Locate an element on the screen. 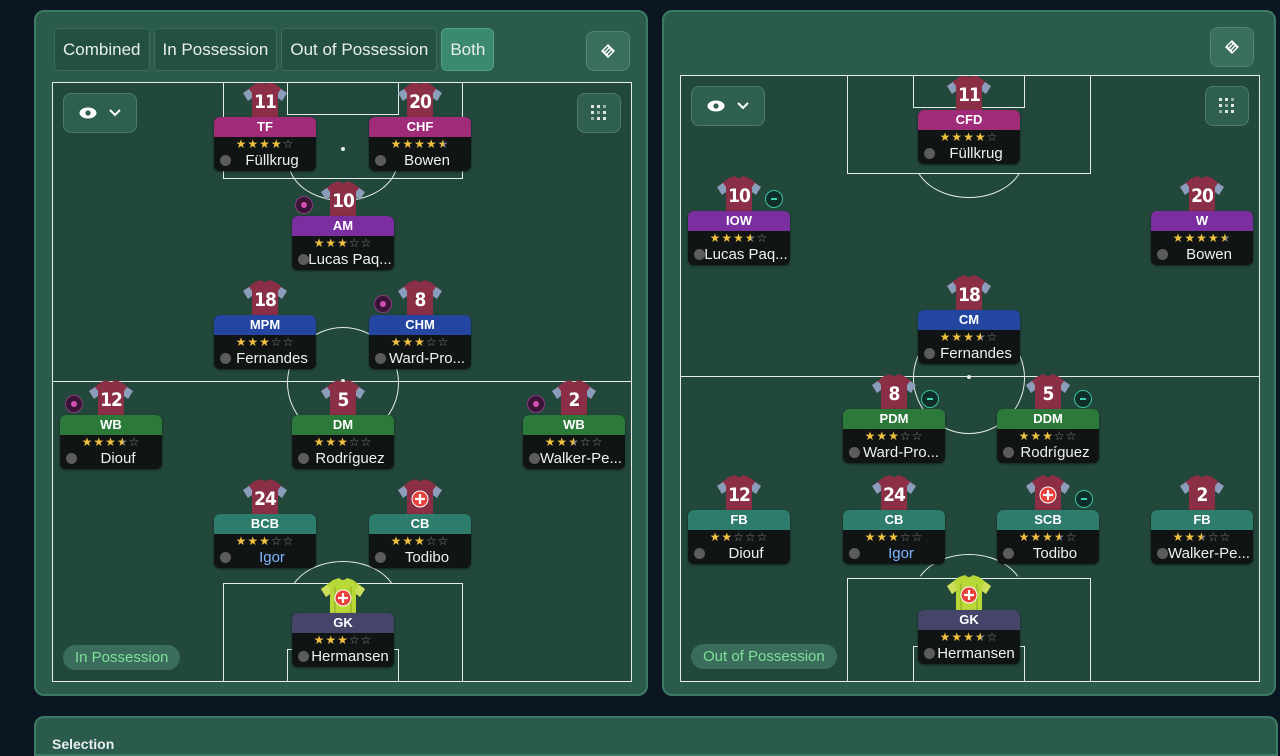 The height and width of the screenshot is (756, 1280). player-name: Igor is located at coordinates (272, 557).